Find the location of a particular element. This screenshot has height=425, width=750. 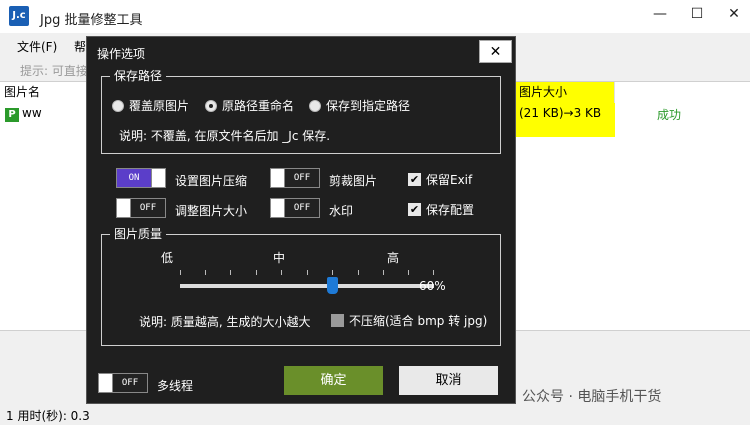

quality-slider-thumb is located at coordinates (333, 285).